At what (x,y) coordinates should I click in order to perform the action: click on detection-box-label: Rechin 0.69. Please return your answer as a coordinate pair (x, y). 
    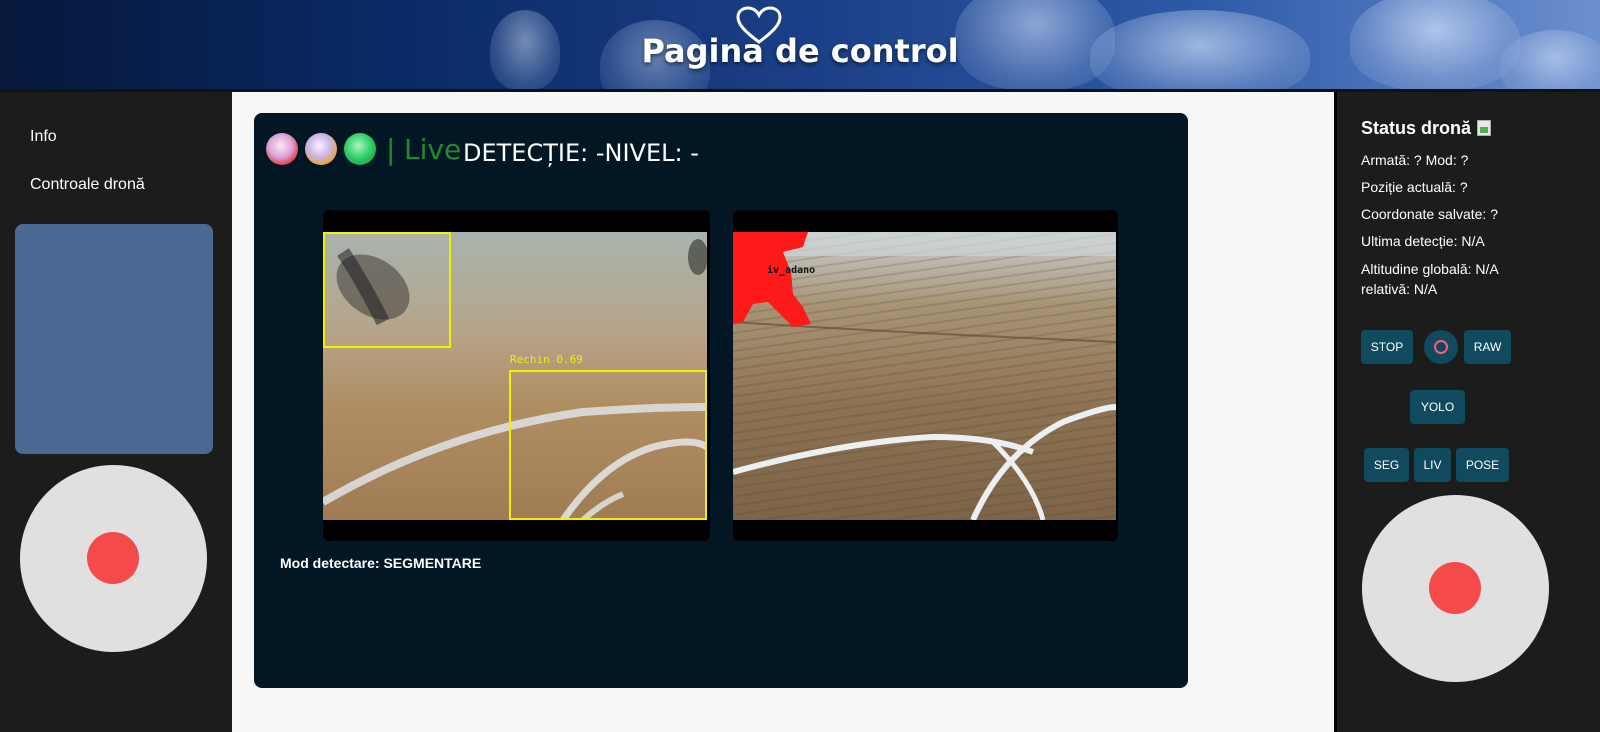
    Looking at the image, I should click on (546, 359).